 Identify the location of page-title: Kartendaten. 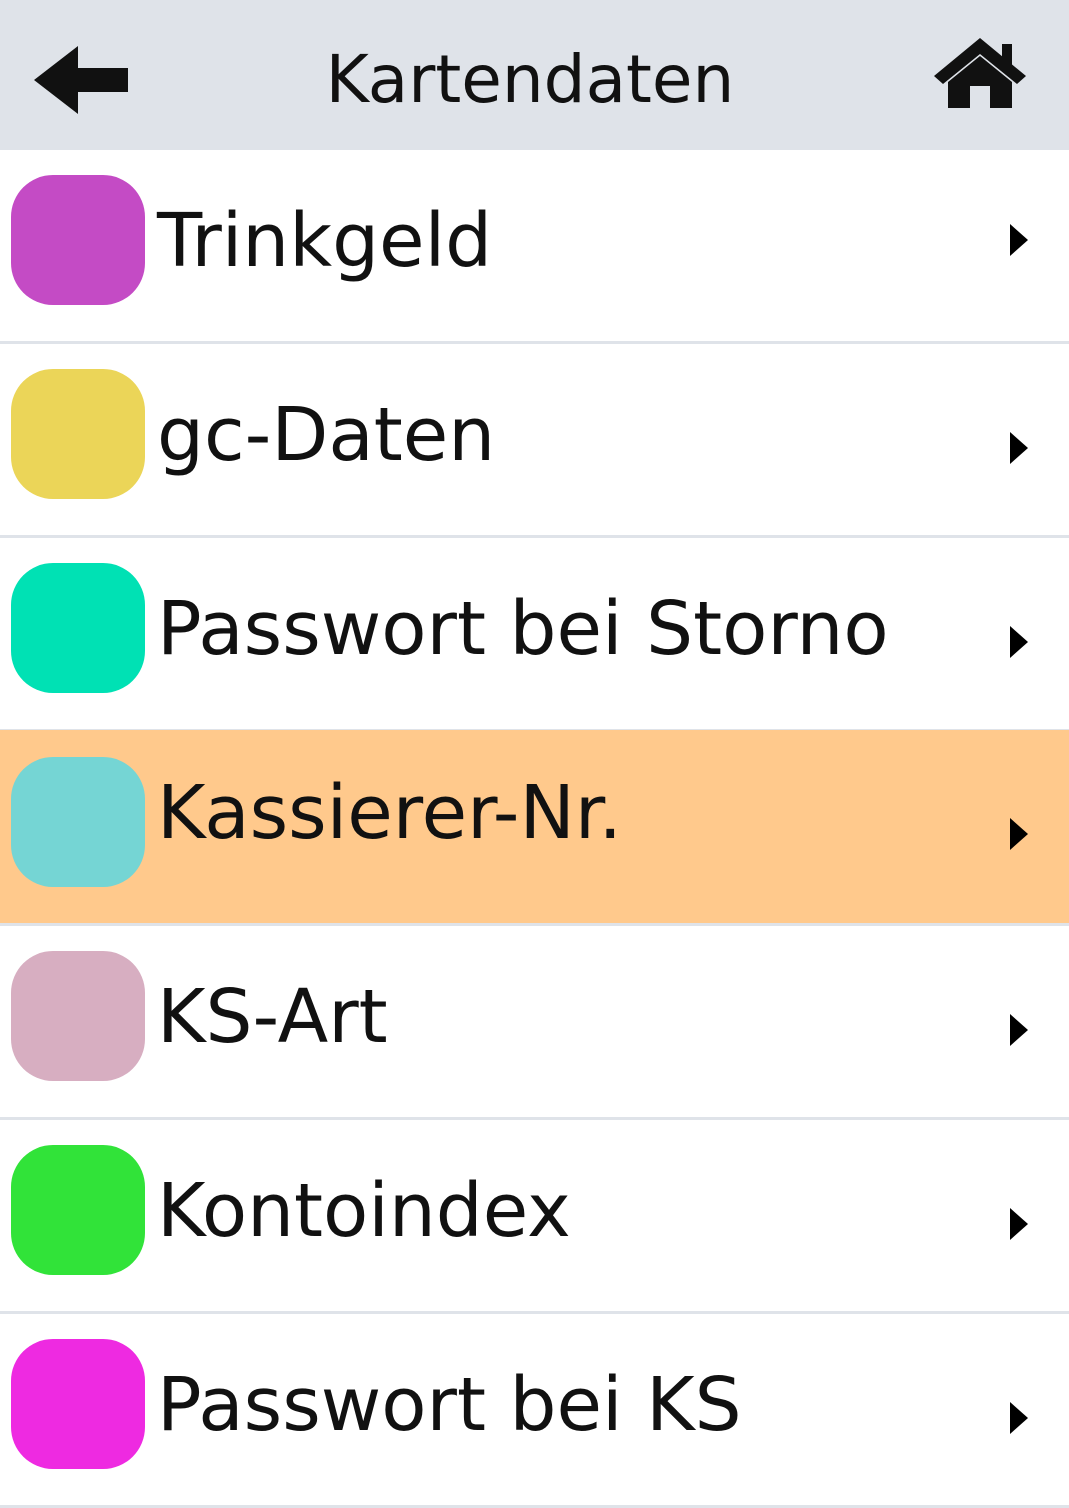
(530, 79).